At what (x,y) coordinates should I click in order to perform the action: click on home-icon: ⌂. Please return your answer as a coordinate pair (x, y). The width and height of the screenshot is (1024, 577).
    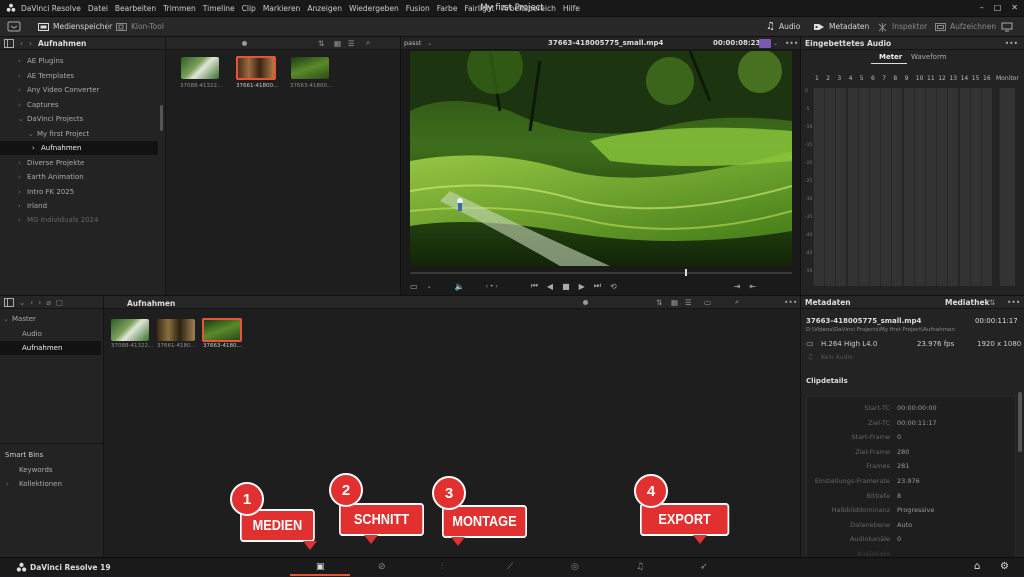
    Looking at the image, I should click on (977, 566).